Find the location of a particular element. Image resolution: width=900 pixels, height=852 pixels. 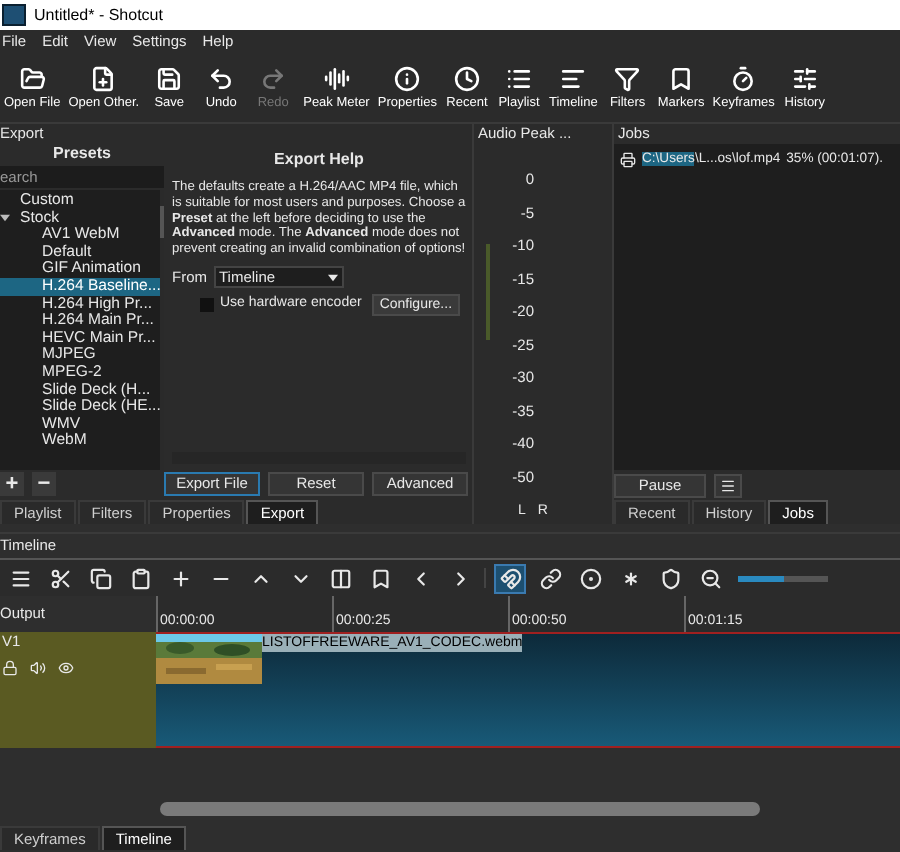

magnet-icon is located at coordinates (510, 578).